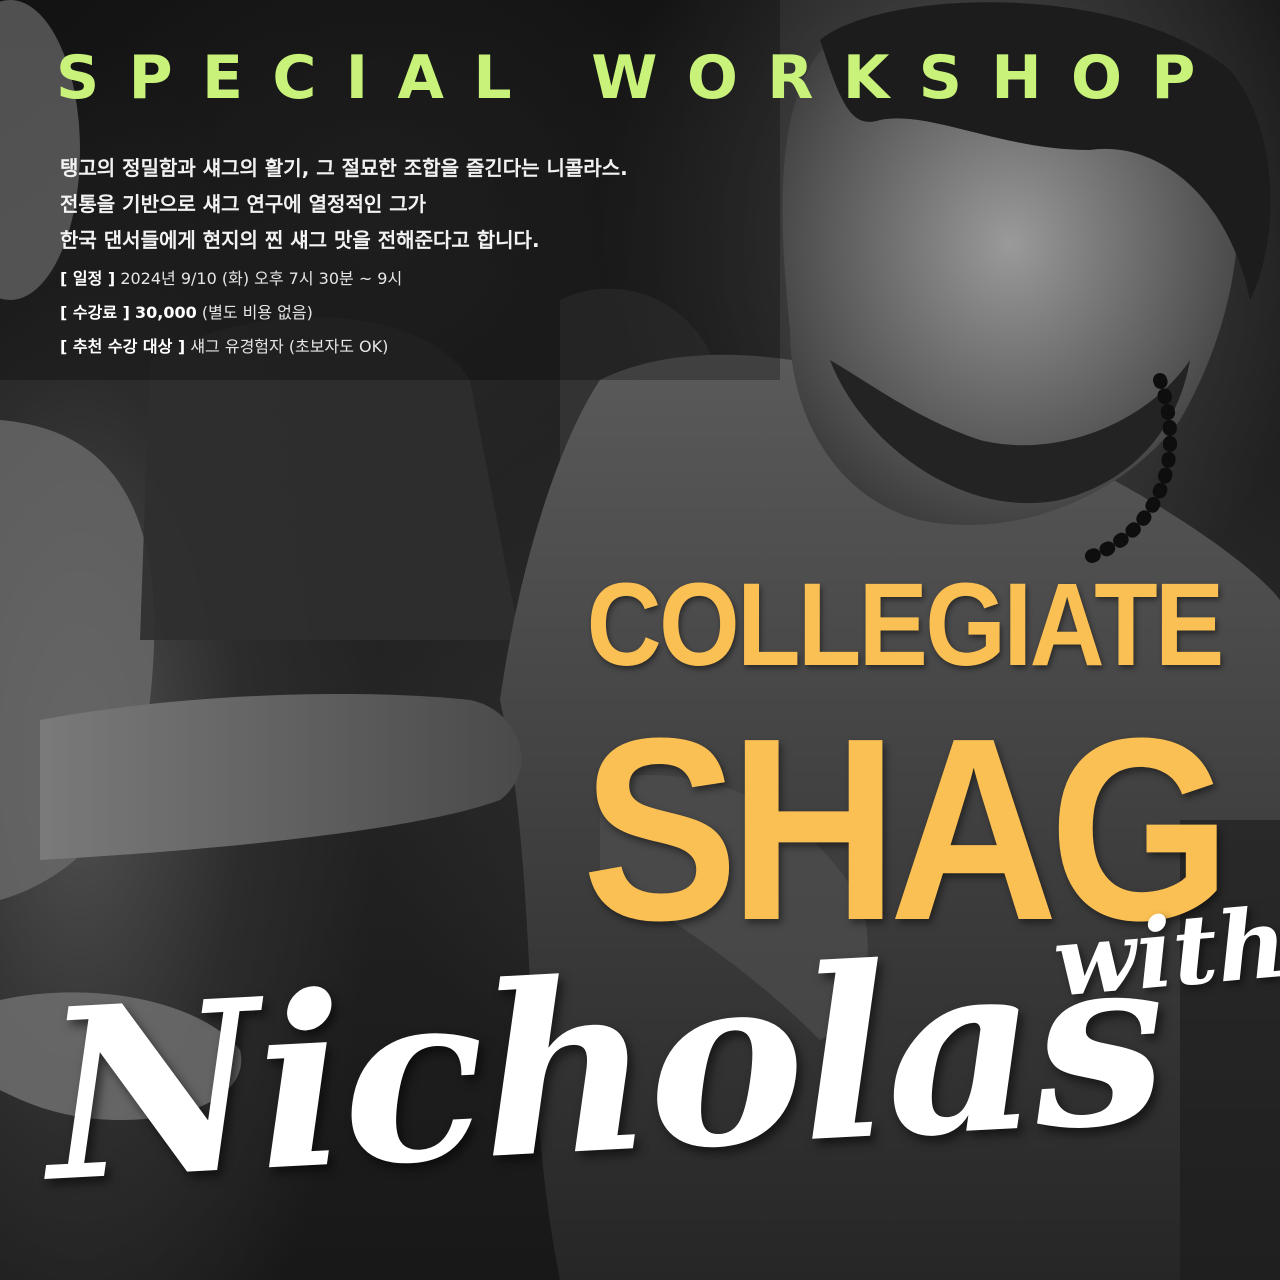  I want to click on schedule-row: [ 일정 ] 2024년 9/10 (화) 오후 7시 30분 ~ 9시, so click(380, 279).